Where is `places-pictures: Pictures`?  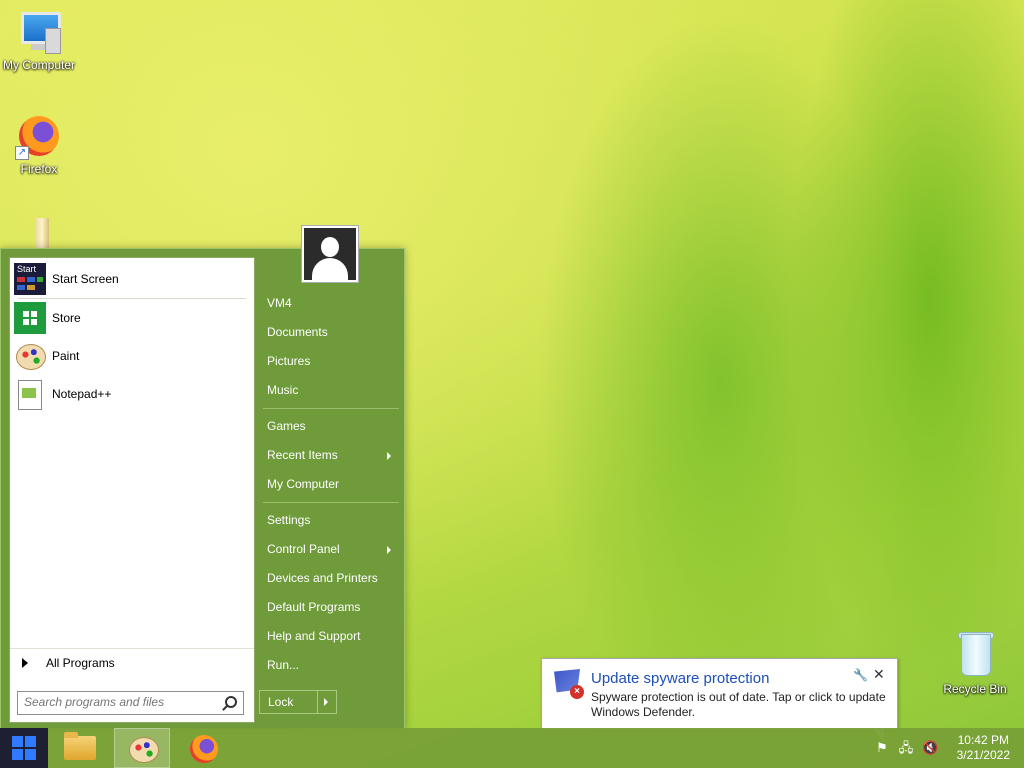 places-pictures: Pictures is located at coordinates (329, 361).